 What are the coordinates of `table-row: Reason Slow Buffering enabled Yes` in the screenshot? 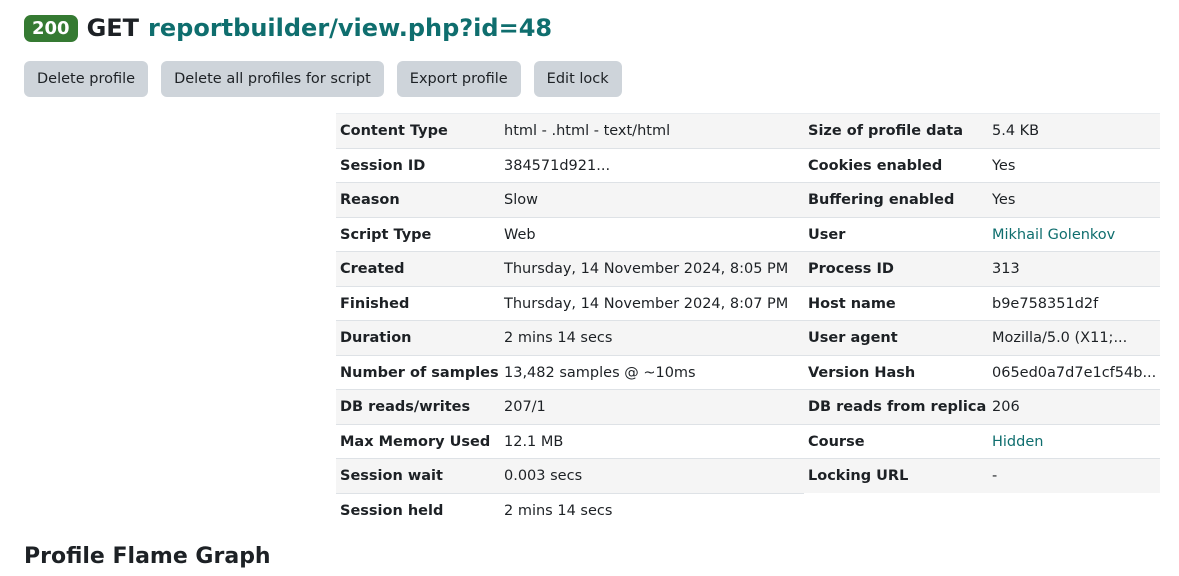 It's located at (748, 199).